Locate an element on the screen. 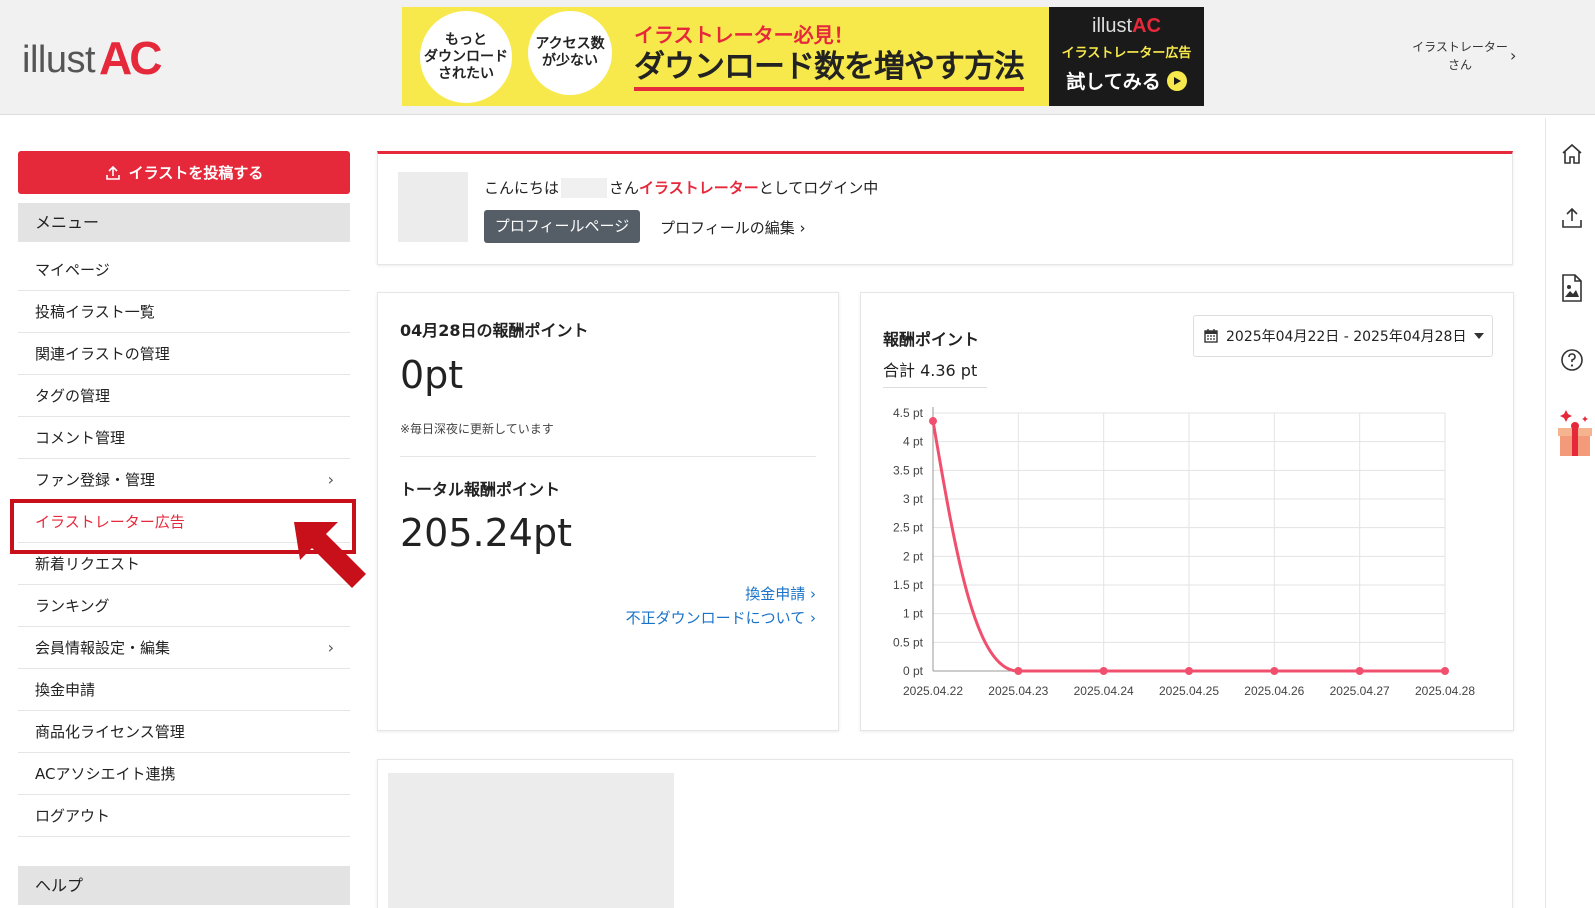  x-tick-label: 2025.04.22 is located at coordinates (933, 691).